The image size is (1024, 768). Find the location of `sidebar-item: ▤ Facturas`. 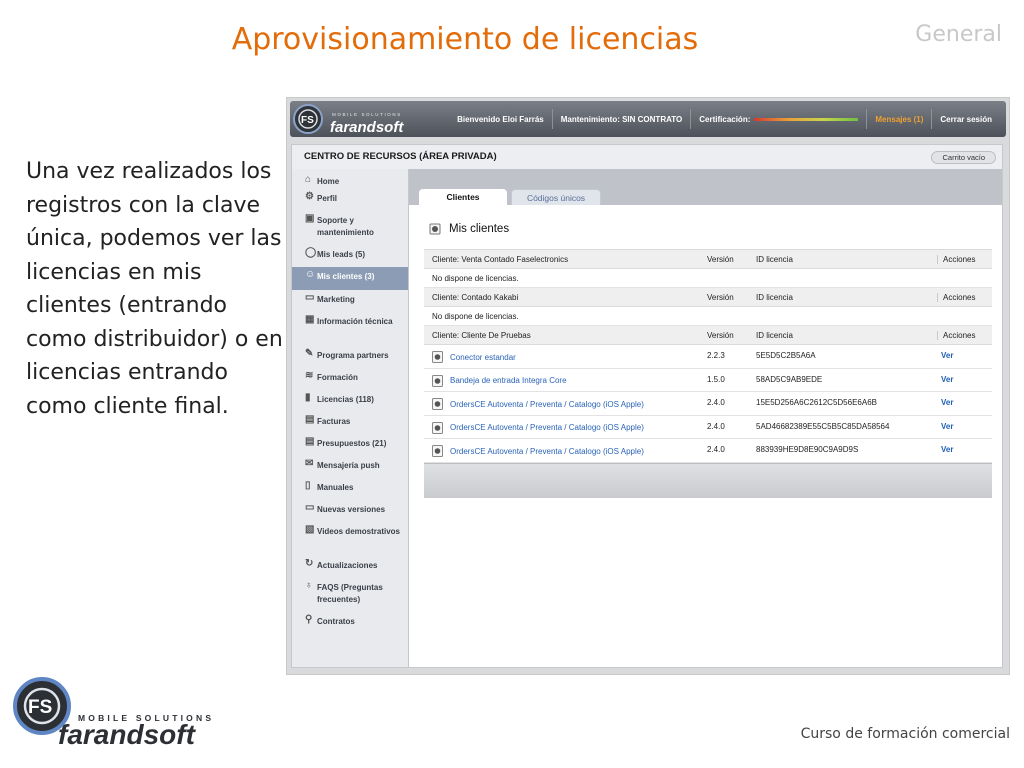

sidebar-item: ▤ Facturas is located at coordinates (350, 423).